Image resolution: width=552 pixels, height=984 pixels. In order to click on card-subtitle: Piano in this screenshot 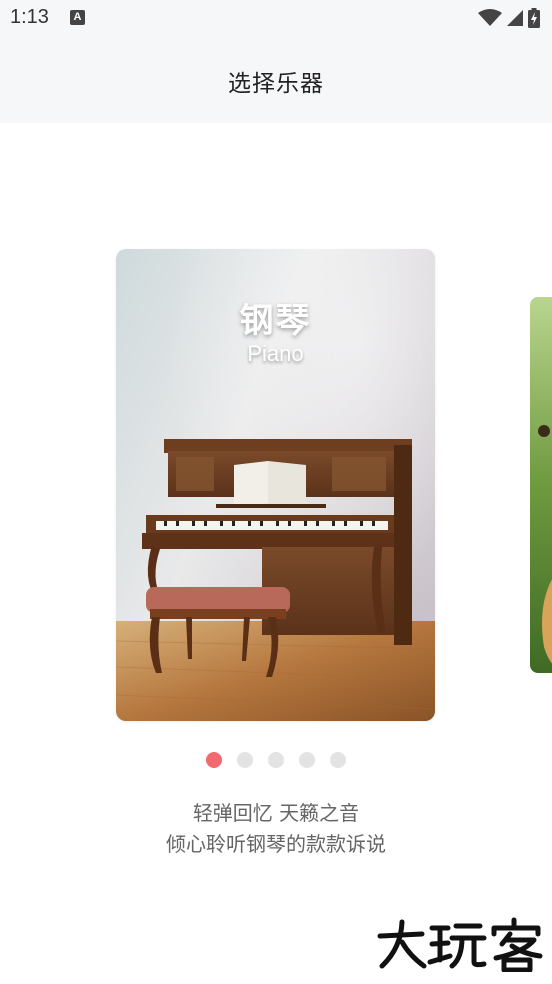, I will do `click(275, 353)`.